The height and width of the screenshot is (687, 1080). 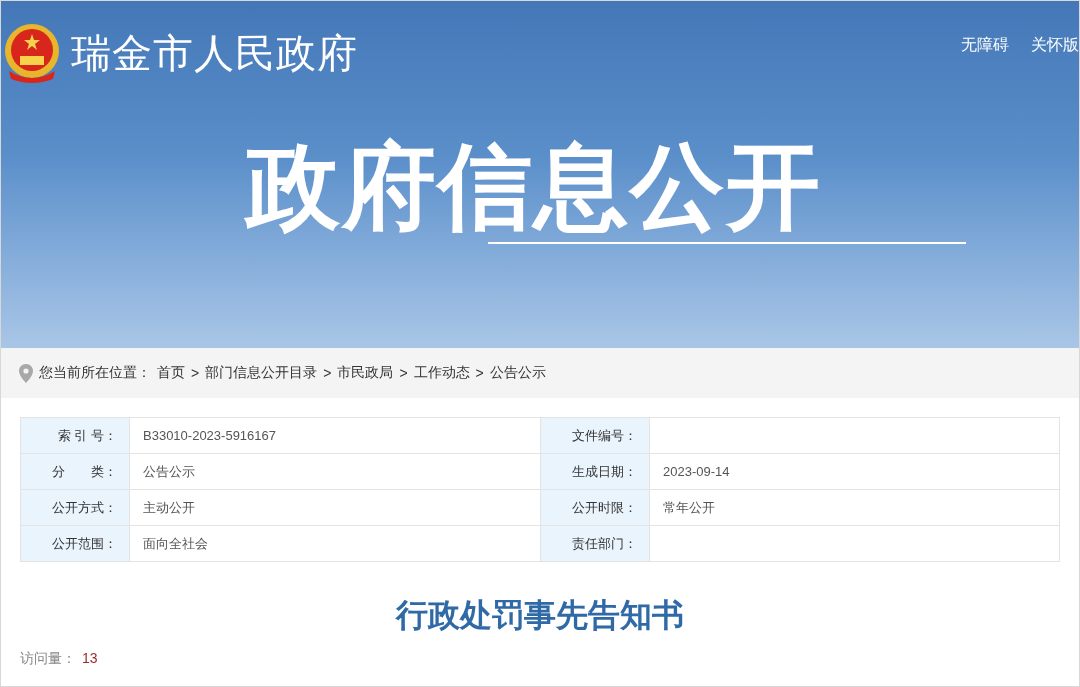 I want to click on label-cell: 文件编号：, so click(x=595, y=436).